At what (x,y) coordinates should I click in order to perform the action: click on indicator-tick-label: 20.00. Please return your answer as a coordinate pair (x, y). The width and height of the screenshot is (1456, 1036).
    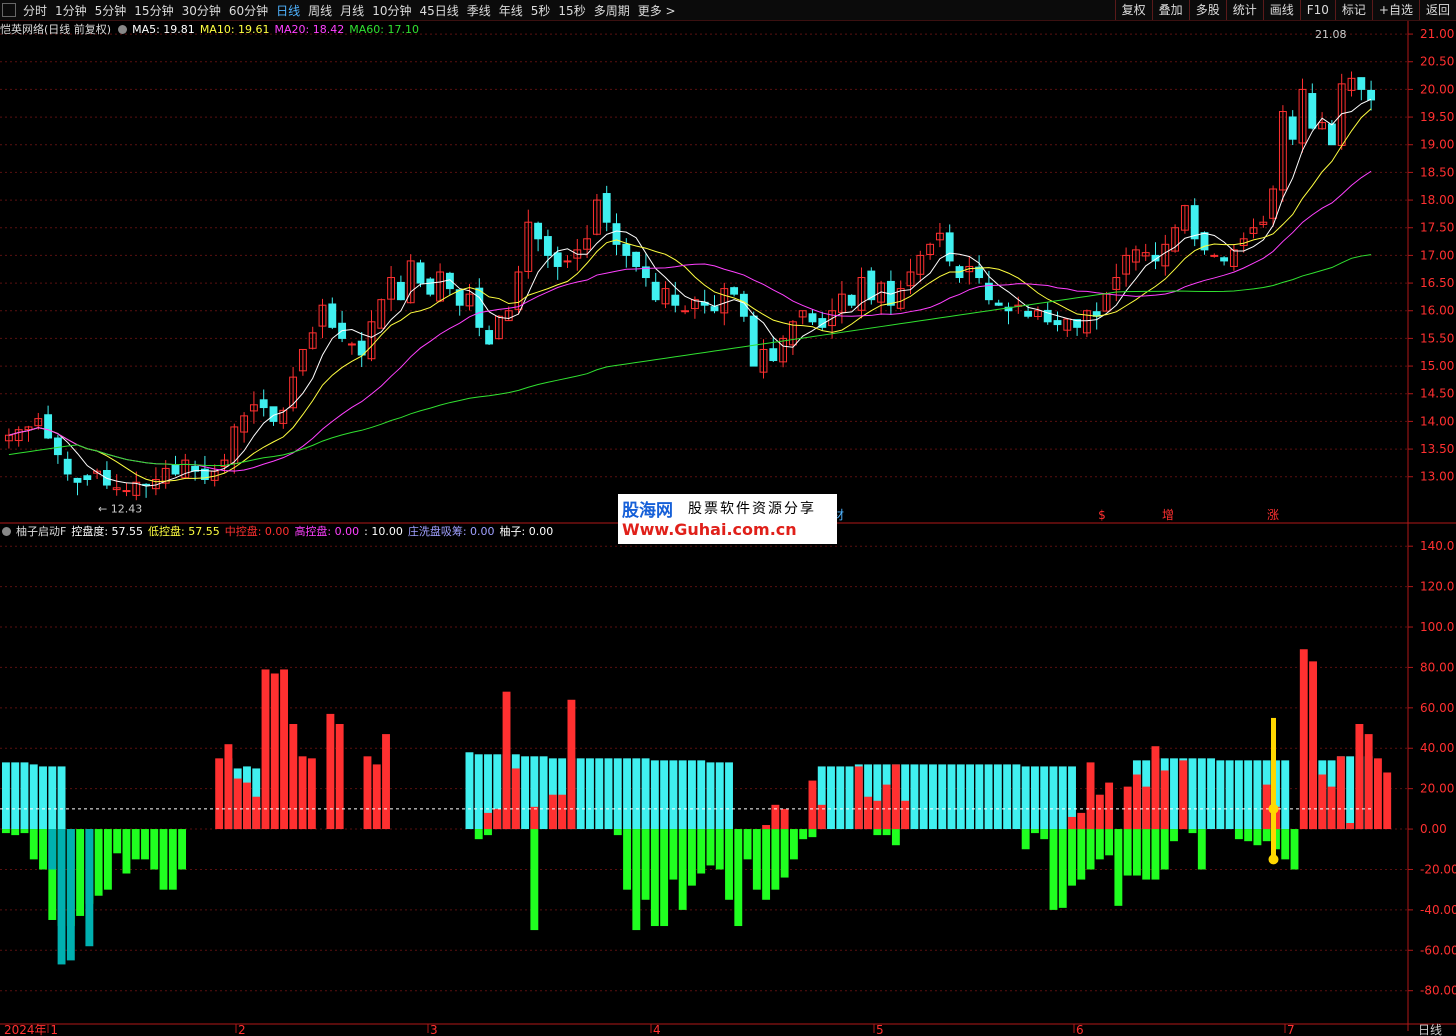
    Looking at the image, I should click on (1437, 789).